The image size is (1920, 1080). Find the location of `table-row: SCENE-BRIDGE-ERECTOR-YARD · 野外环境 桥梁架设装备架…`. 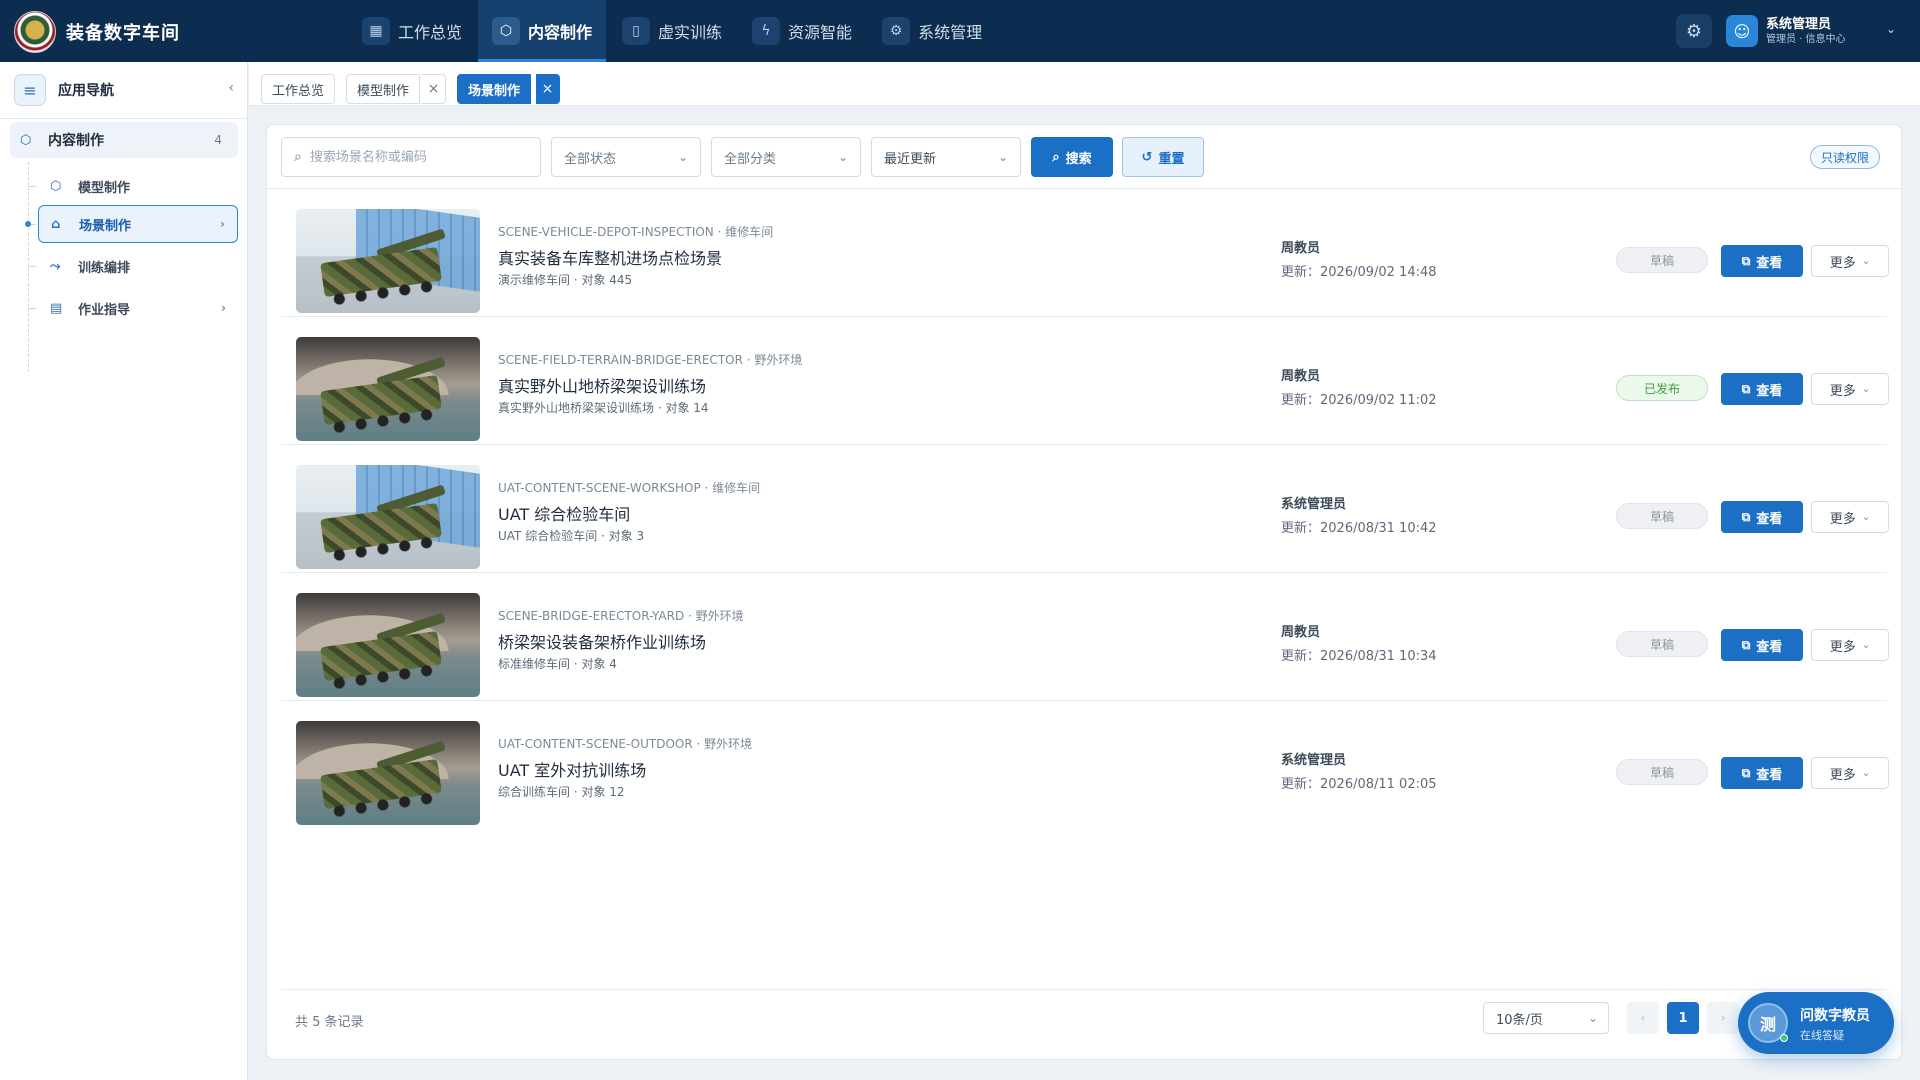

table-row: SCENE-BRIDGE-ERECTOR-YARD · 野外环境 桥梁架设装备架… is located at coordinates (1085, 637).